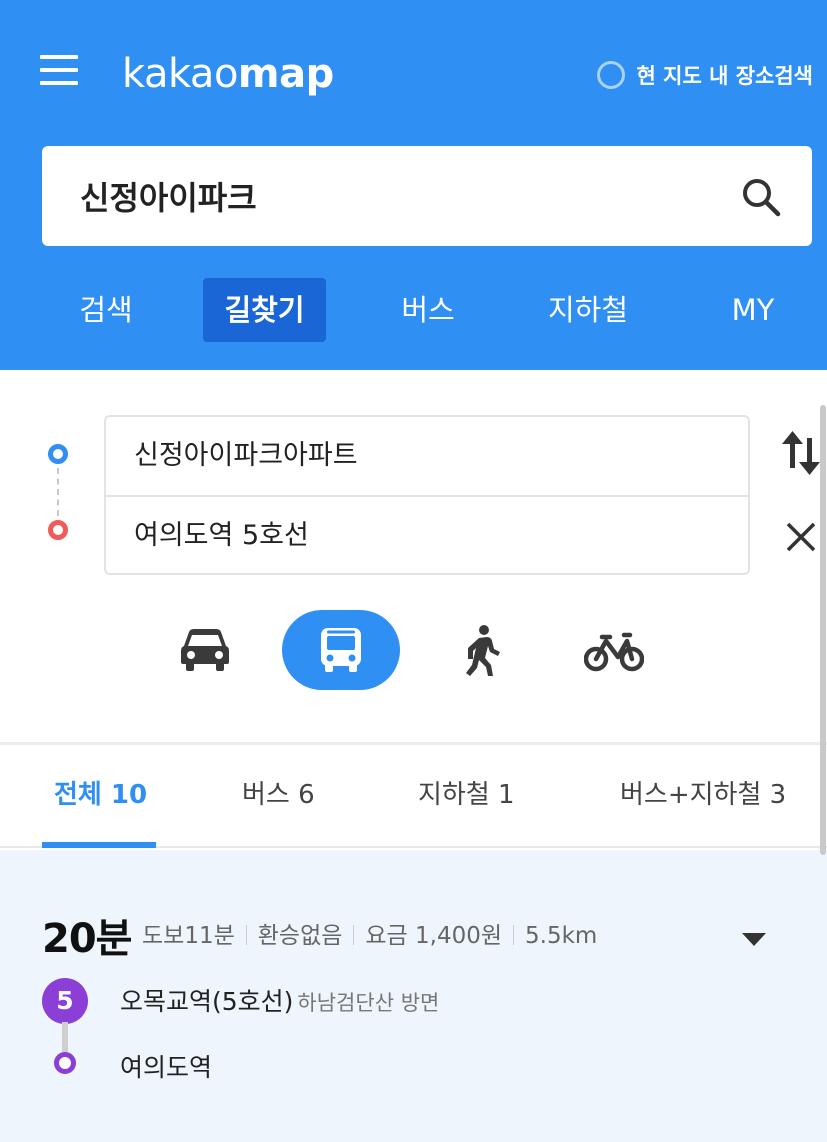 This screenshot has height=1142, width=827. I want to click on mode-walk-button, so click(480, 650).